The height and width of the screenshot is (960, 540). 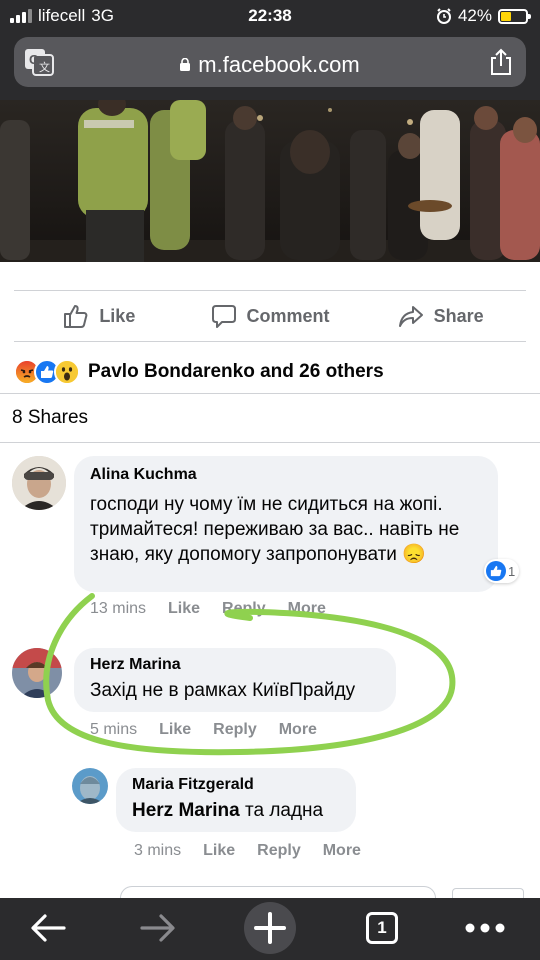 I want to click on more-menu-button, so click(x=485, y=928).